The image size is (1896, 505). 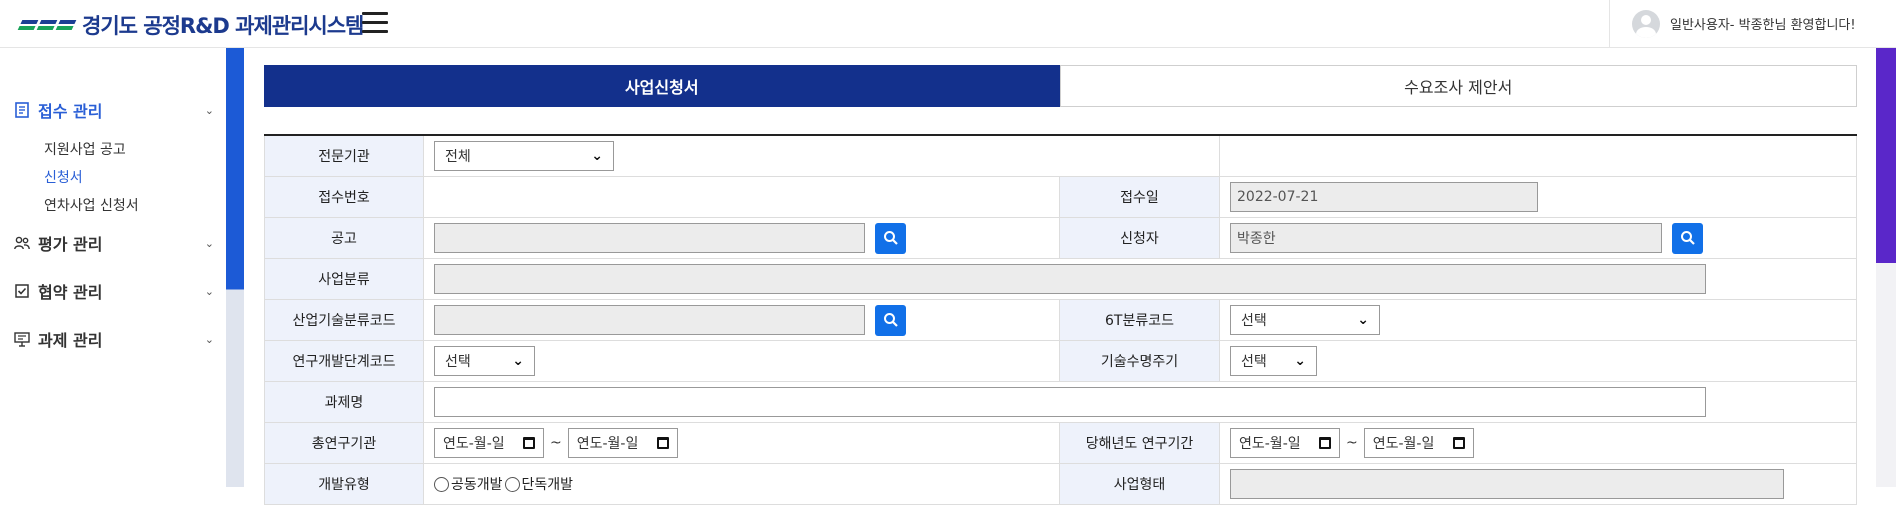 I want to click on sidebar-item-annual-application: 연차사업 신청서, so click(x=114, y=206).